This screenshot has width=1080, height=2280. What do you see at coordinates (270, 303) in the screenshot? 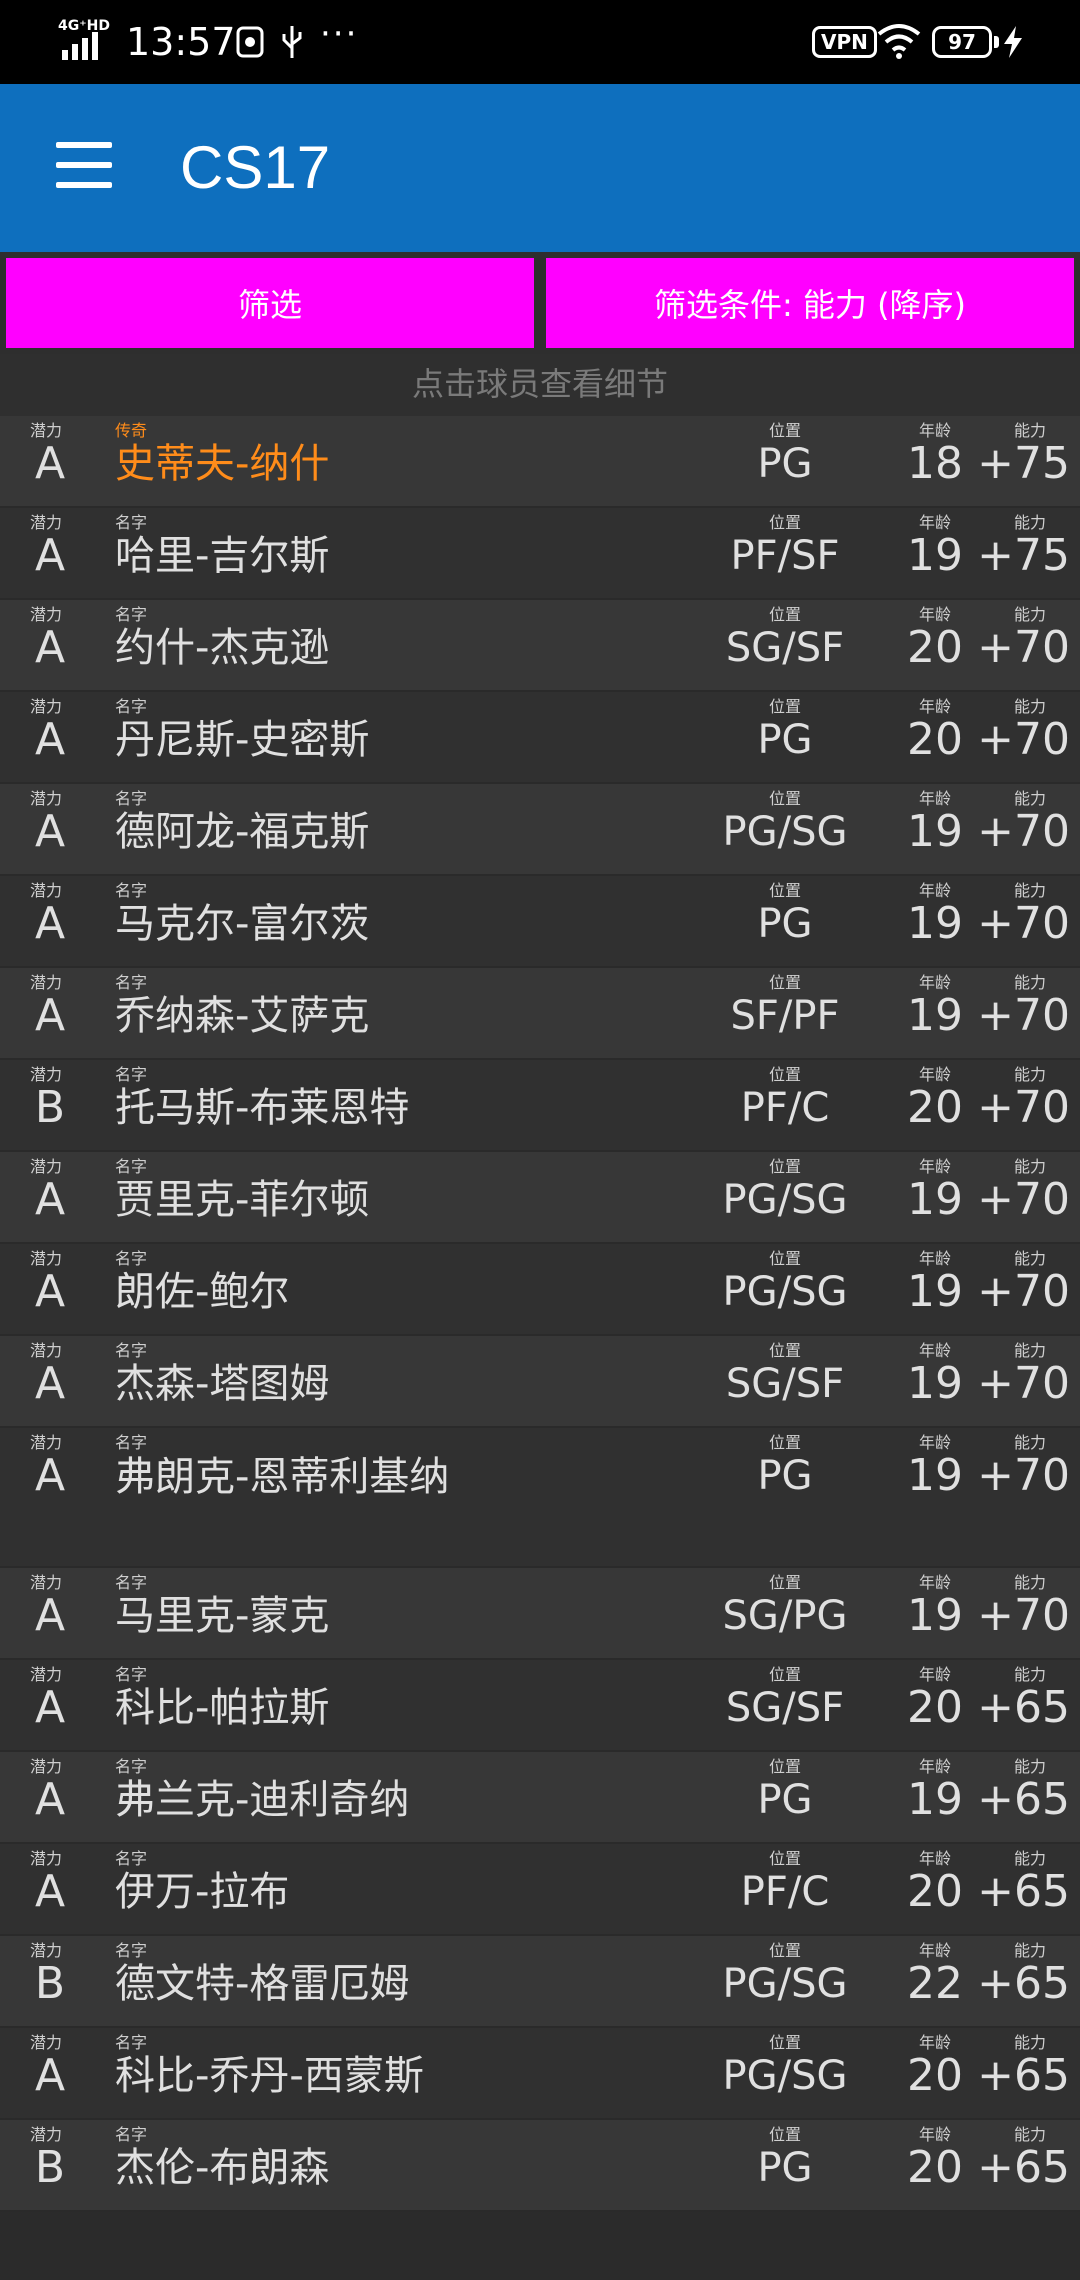
I see `filter-button: 筛选` at bounding box center [270, 303].